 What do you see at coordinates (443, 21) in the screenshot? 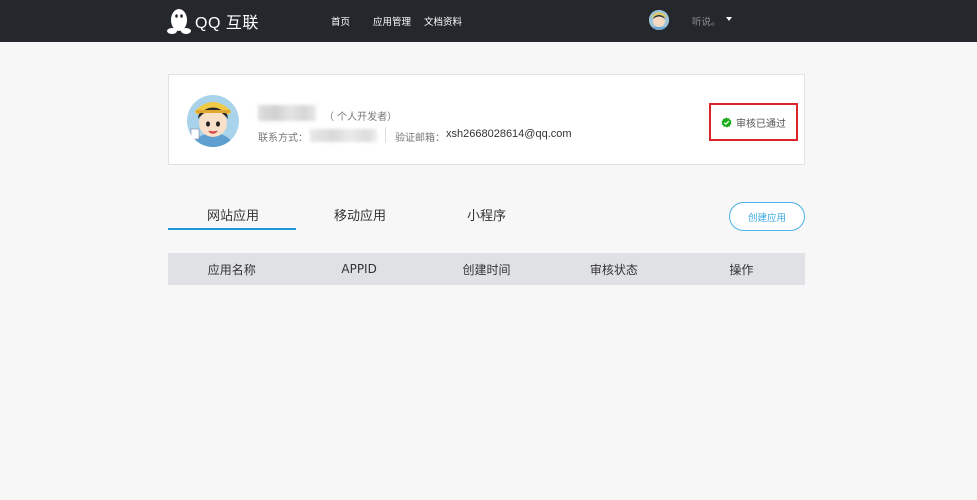
I see `nav-documentation: 文档资料` at bounding box center [443, 21].